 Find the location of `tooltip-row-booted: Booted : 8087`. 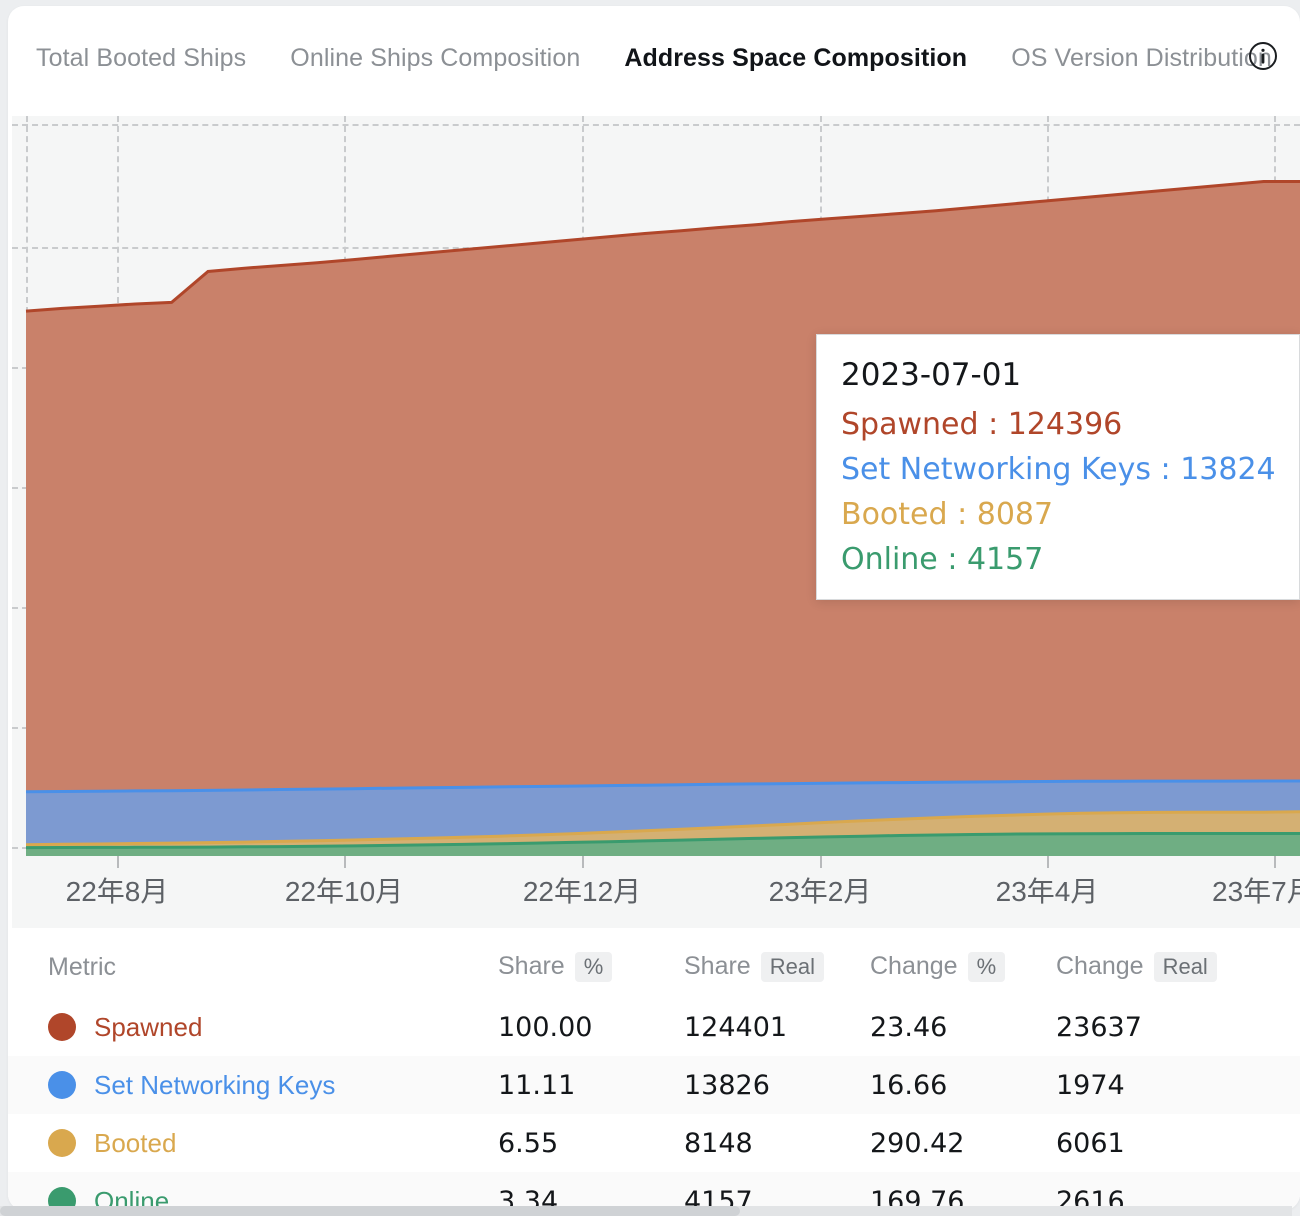

tooltip-row-booted: Booted : 8087 is located at coordinates (1070, 514).